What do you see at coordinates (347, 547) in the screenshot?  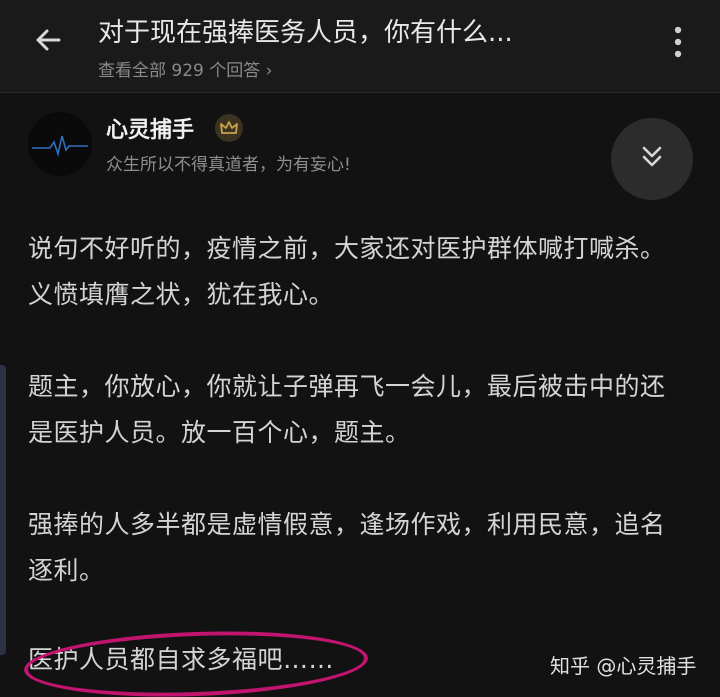 I see `answer-paragraph: 强捧的人多半都是虚情假意，逢场作戏，利用民意，追名逐利。` at bounding box center [347, 547].